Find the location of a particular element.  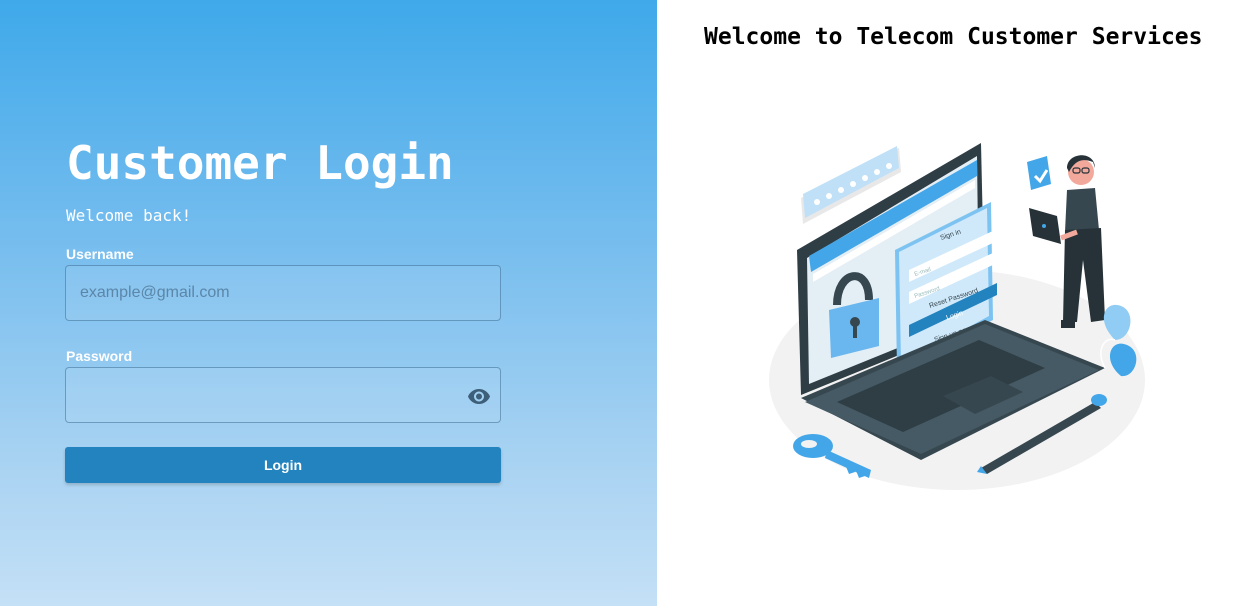

eye-icon is located at coordinates (479, 396).